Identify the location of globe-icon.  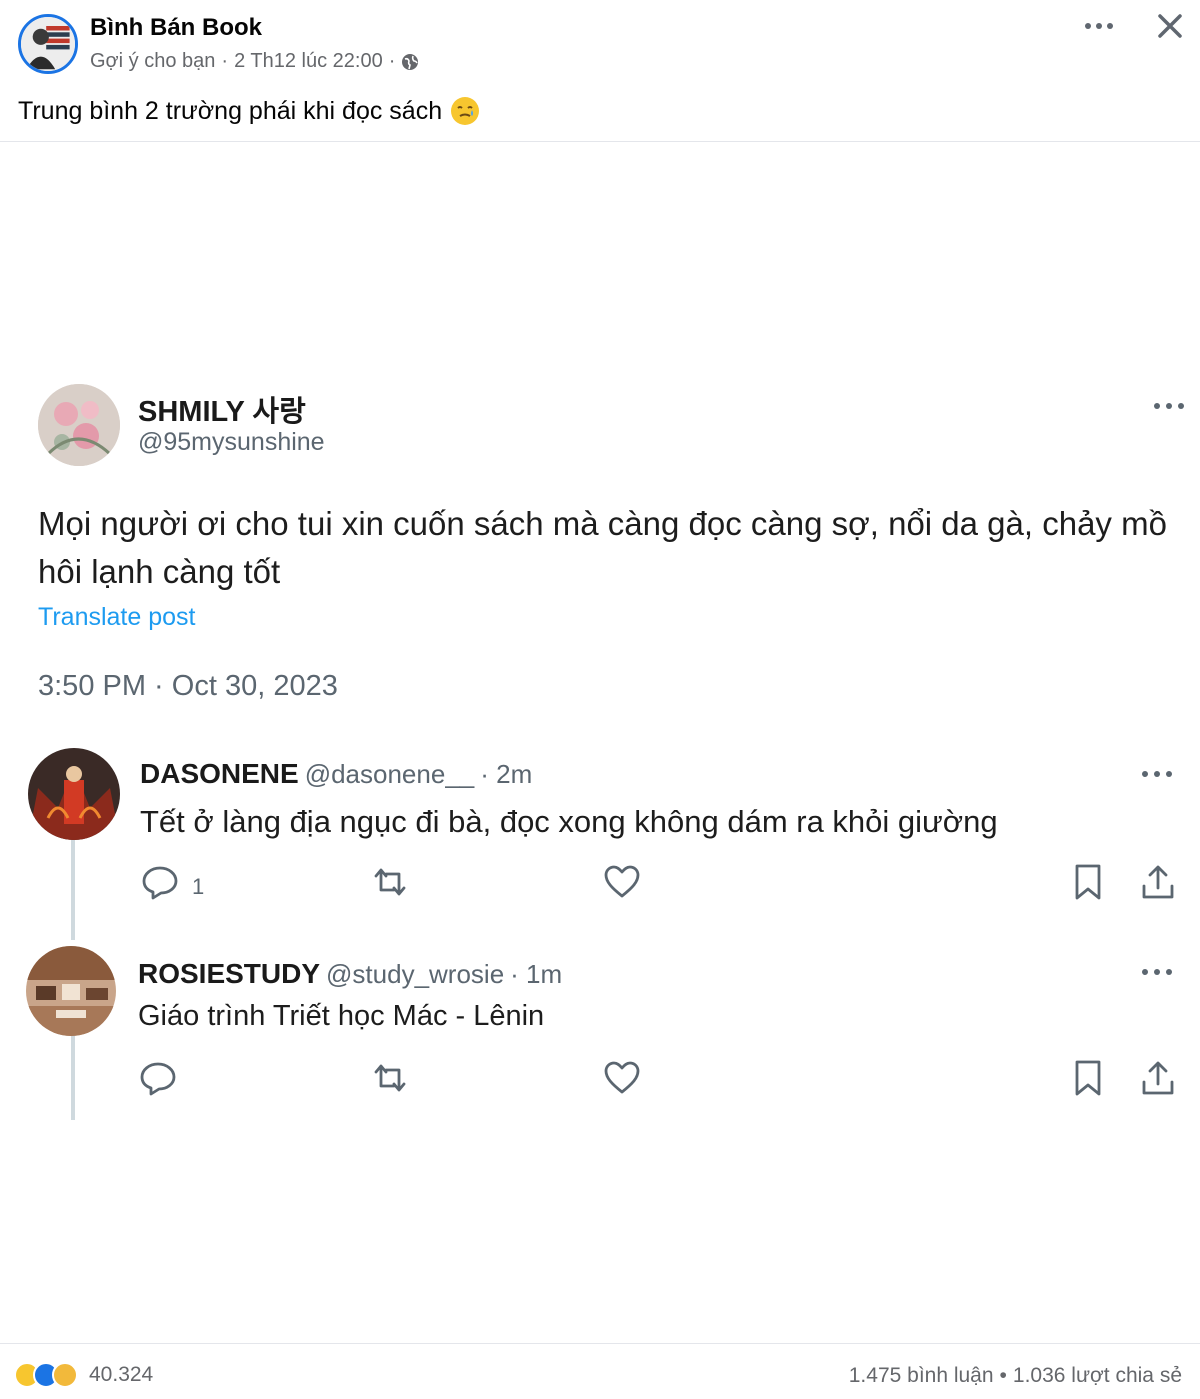
(410, 62).